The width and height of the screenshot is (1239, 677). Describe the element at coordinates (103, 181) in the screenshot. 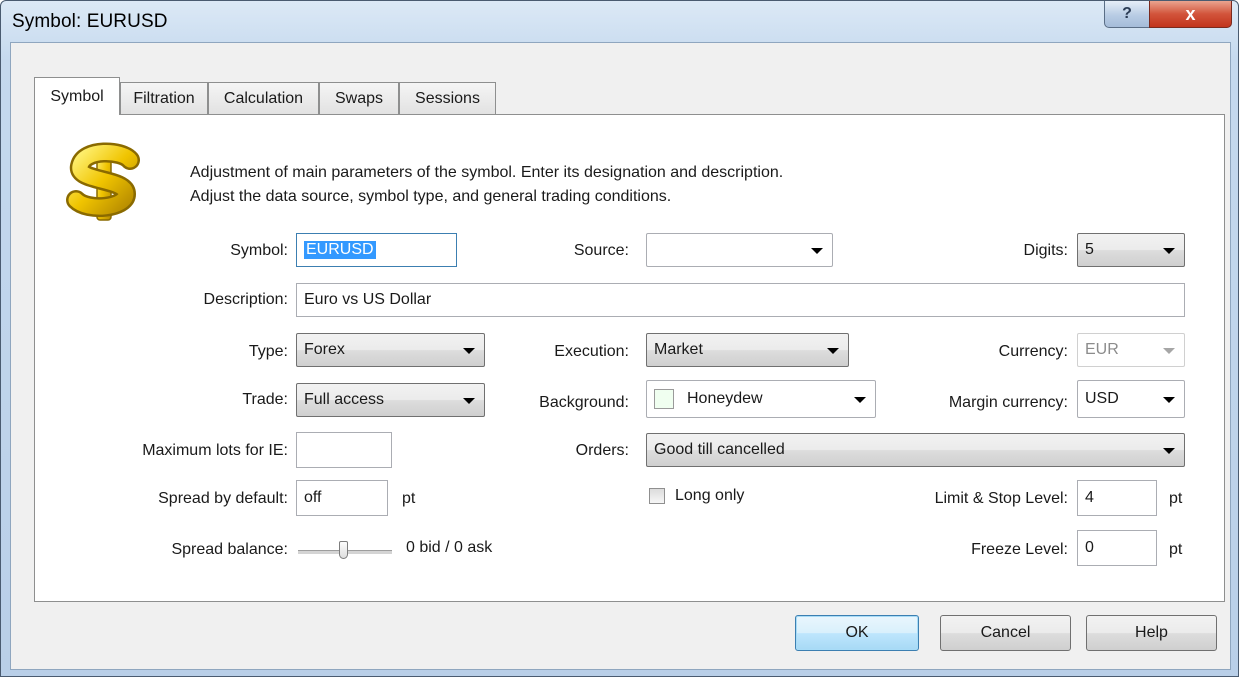

I see `dollar-sign-icon` at that location.